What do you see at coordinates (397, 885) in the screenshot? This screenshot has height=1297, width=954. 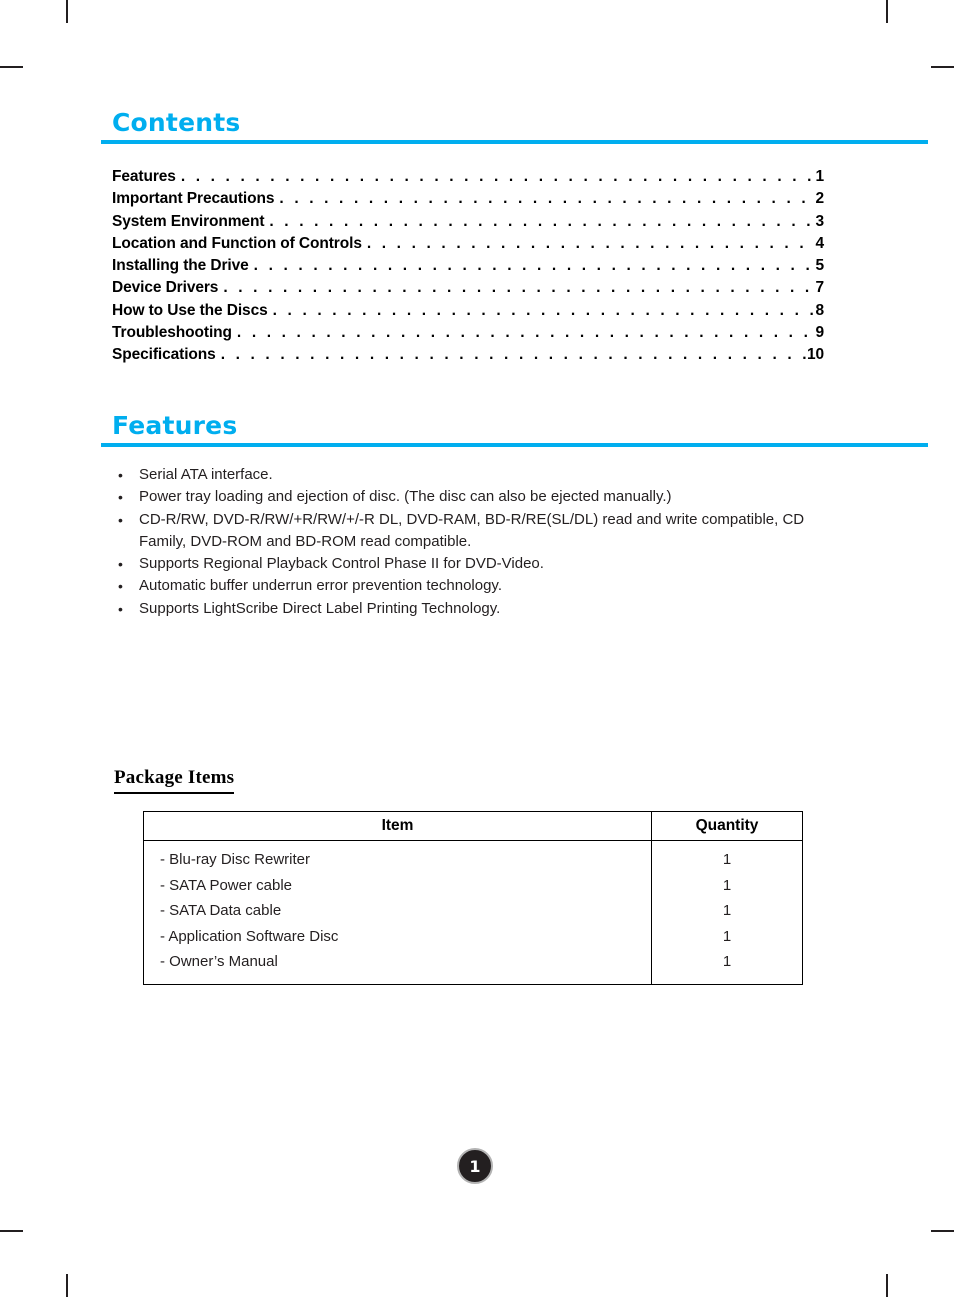 I see `table-cell-item: - SATA Power cable` at bounding box center [397, 885].